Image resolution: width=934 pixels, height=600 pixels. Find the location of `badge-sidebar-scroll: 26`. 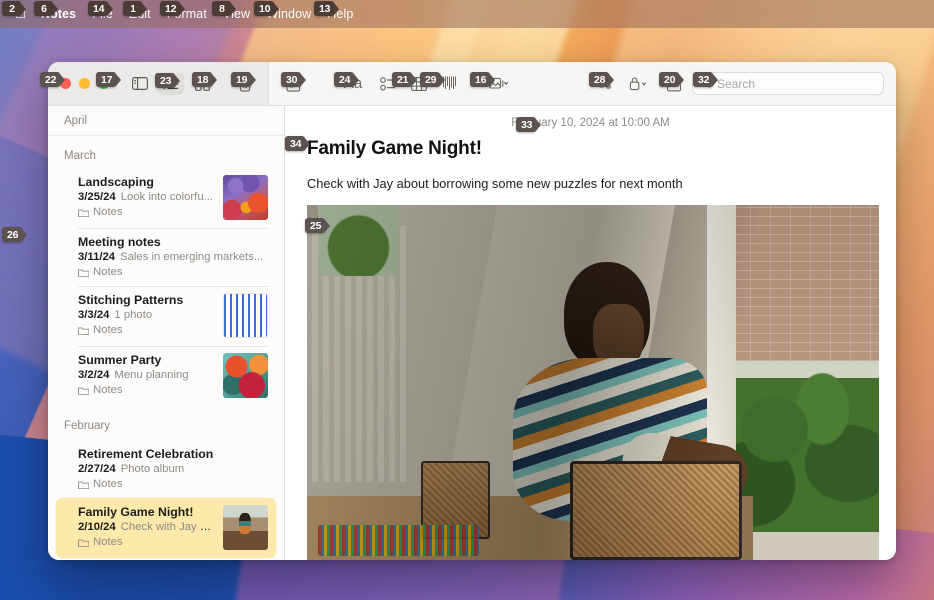

badge-sidebar-scroll: 26 is located at coordinates (12, 234).